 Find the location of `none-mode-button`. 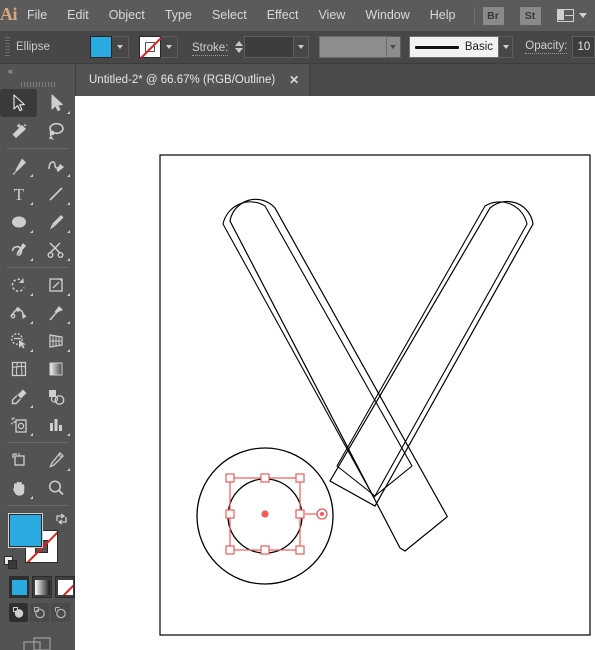

none-mode-button is located at coordinates (65, 587).